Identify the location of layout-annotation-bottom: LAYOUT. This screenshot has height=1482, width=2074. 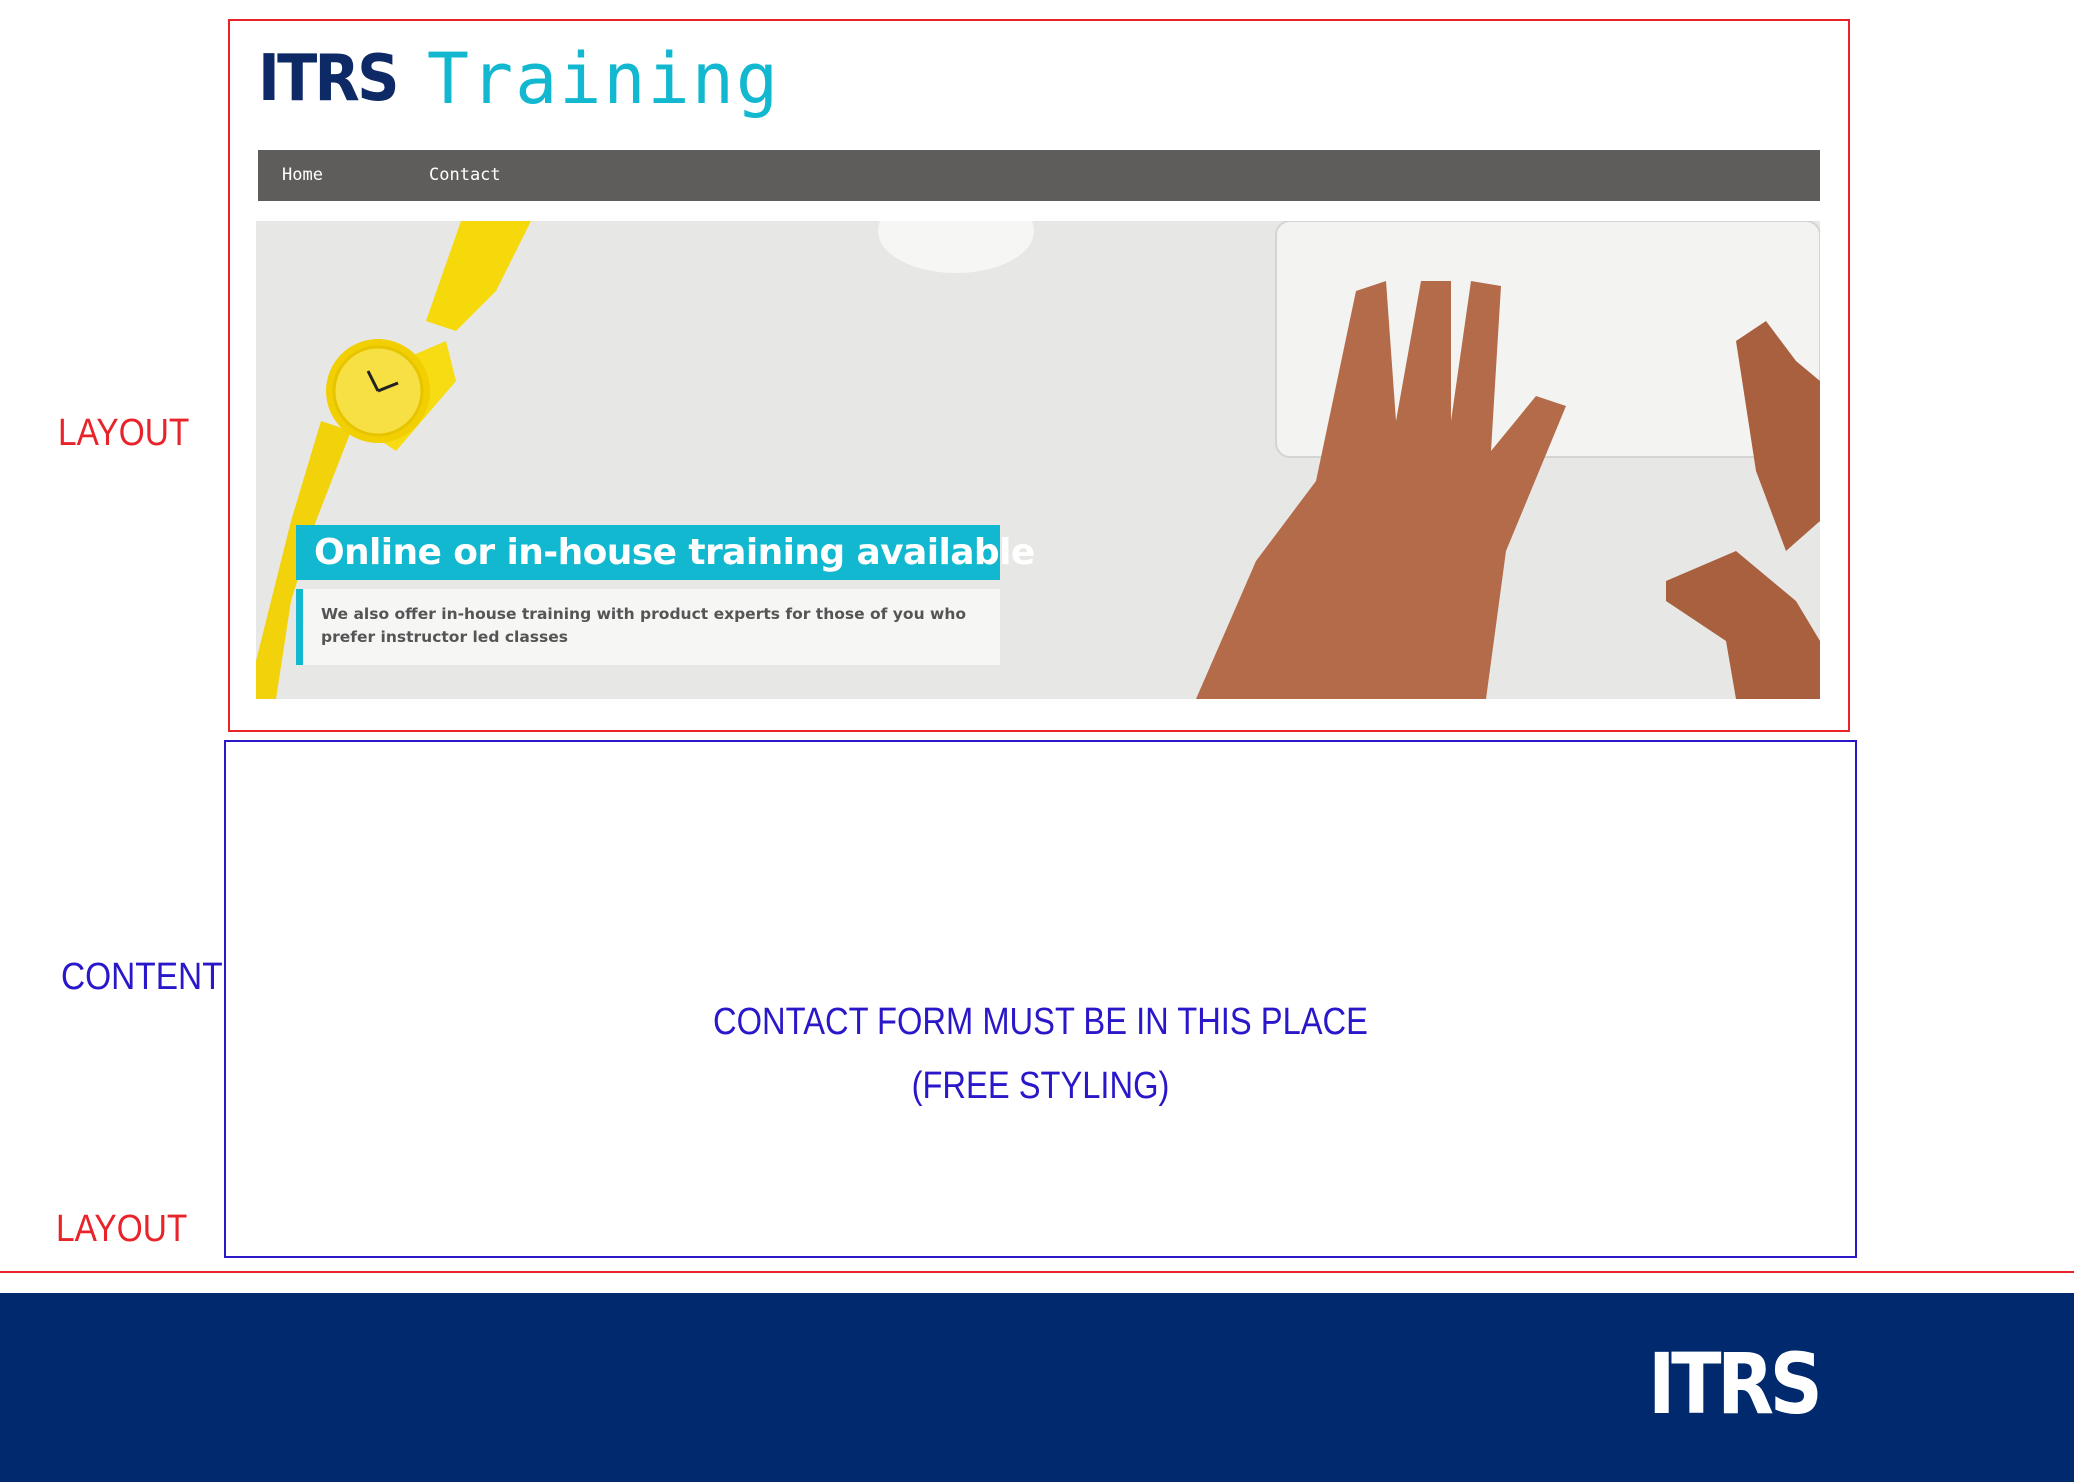
(122, 1229).